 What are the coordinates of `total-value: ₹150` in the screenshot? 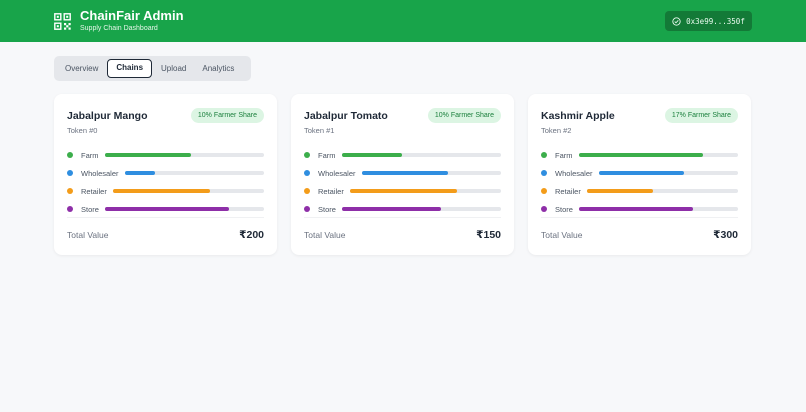 It's located at (488, 235).